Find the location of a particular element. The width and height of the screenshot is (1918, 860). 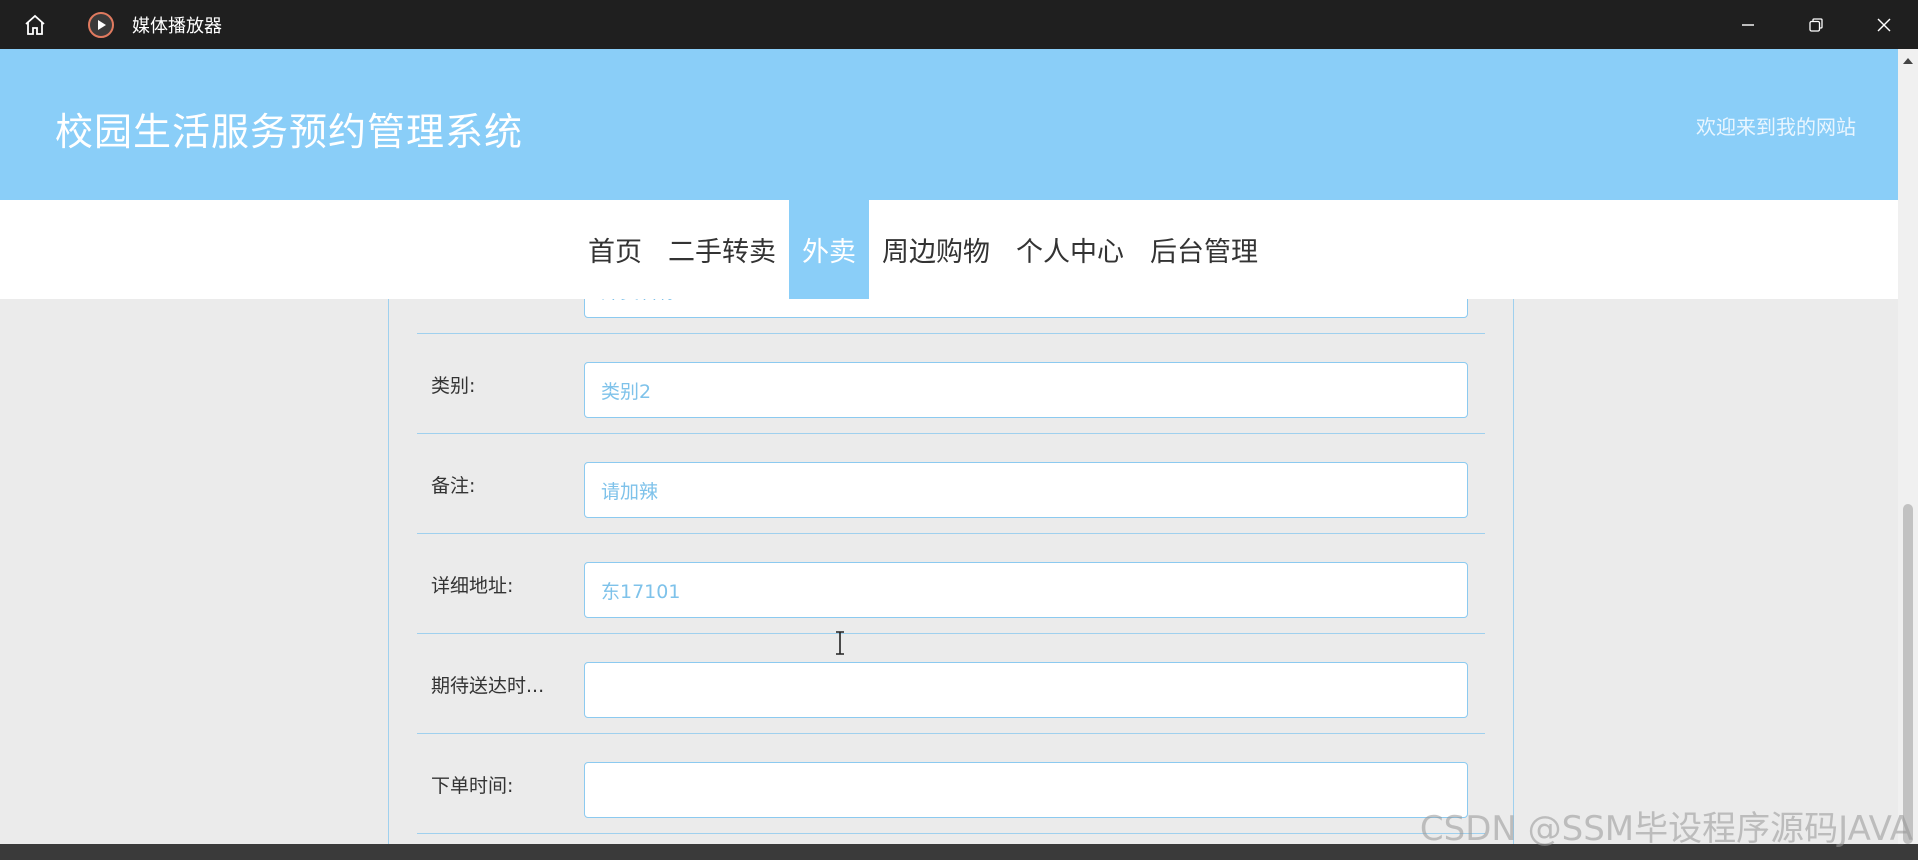

nav-item-profile: 个人中心 is located at coordinates (1070, 249).